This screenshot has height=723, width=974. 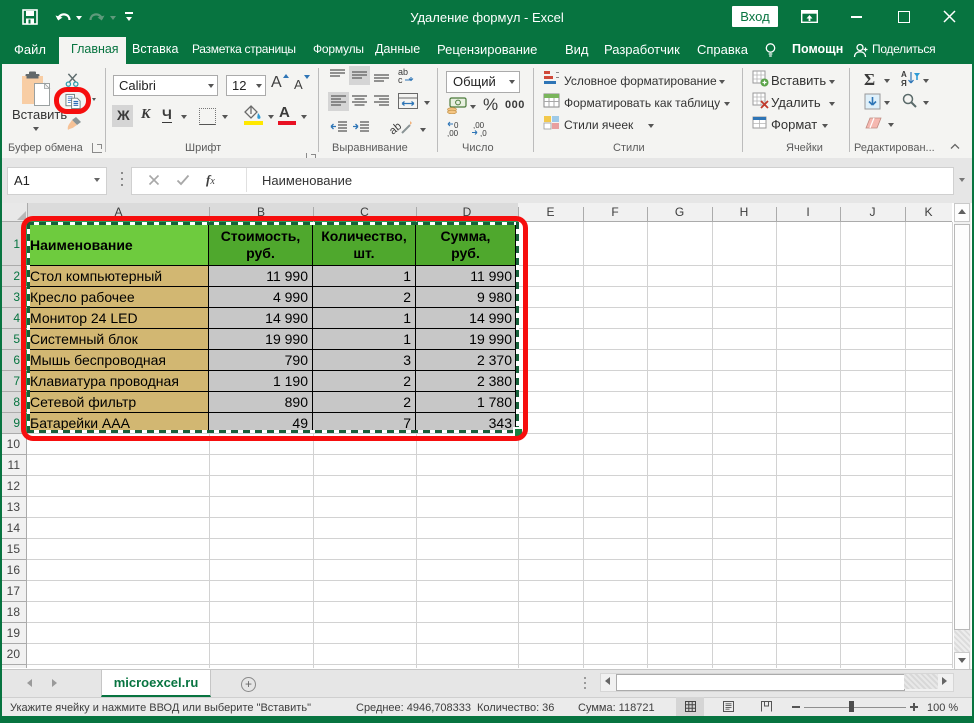 What do you see at coordinates (453, 133) in the screenshot?
I see `svg-text: ,00` at bounding box center [453, 133].